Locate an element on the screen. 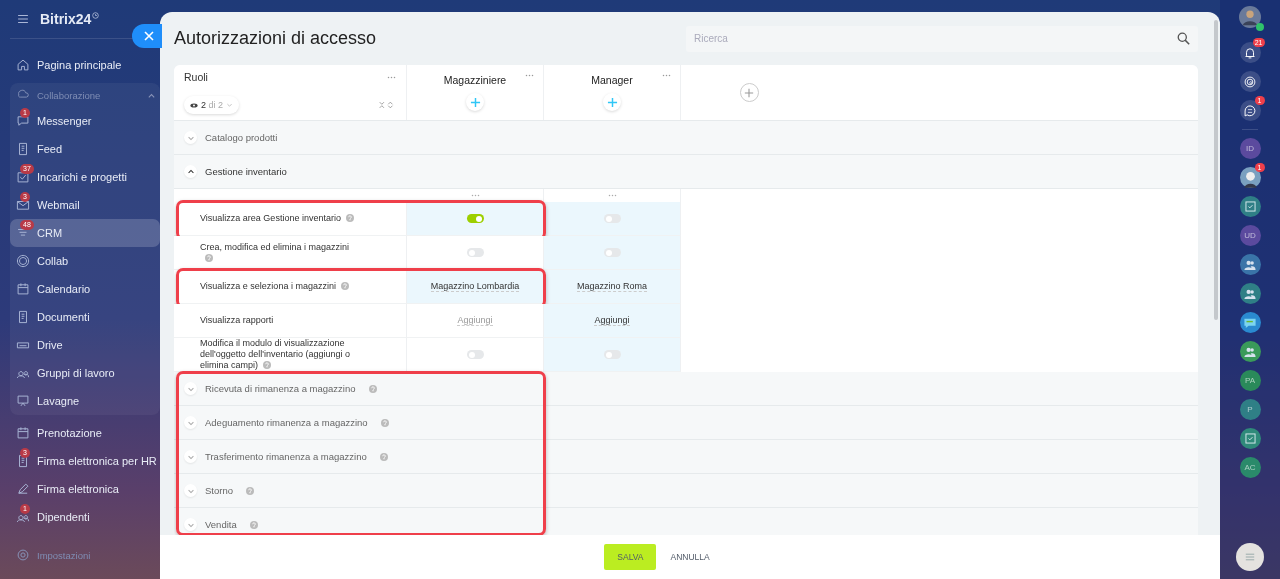 The width and height of the screenshot is (1280, 579). role-filter: 2 di 2 is located at coordinates (212, 105).